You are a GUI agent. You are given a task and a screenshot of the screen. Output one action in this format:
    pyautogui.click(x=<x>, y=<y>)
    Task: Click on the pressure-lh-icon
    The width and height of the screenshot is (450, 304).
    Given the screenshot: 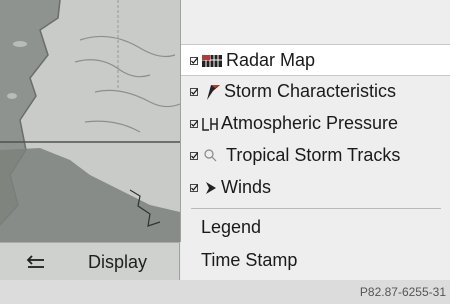 What is the action you would take?
    pyautogui.click(x=210, y=124)
    